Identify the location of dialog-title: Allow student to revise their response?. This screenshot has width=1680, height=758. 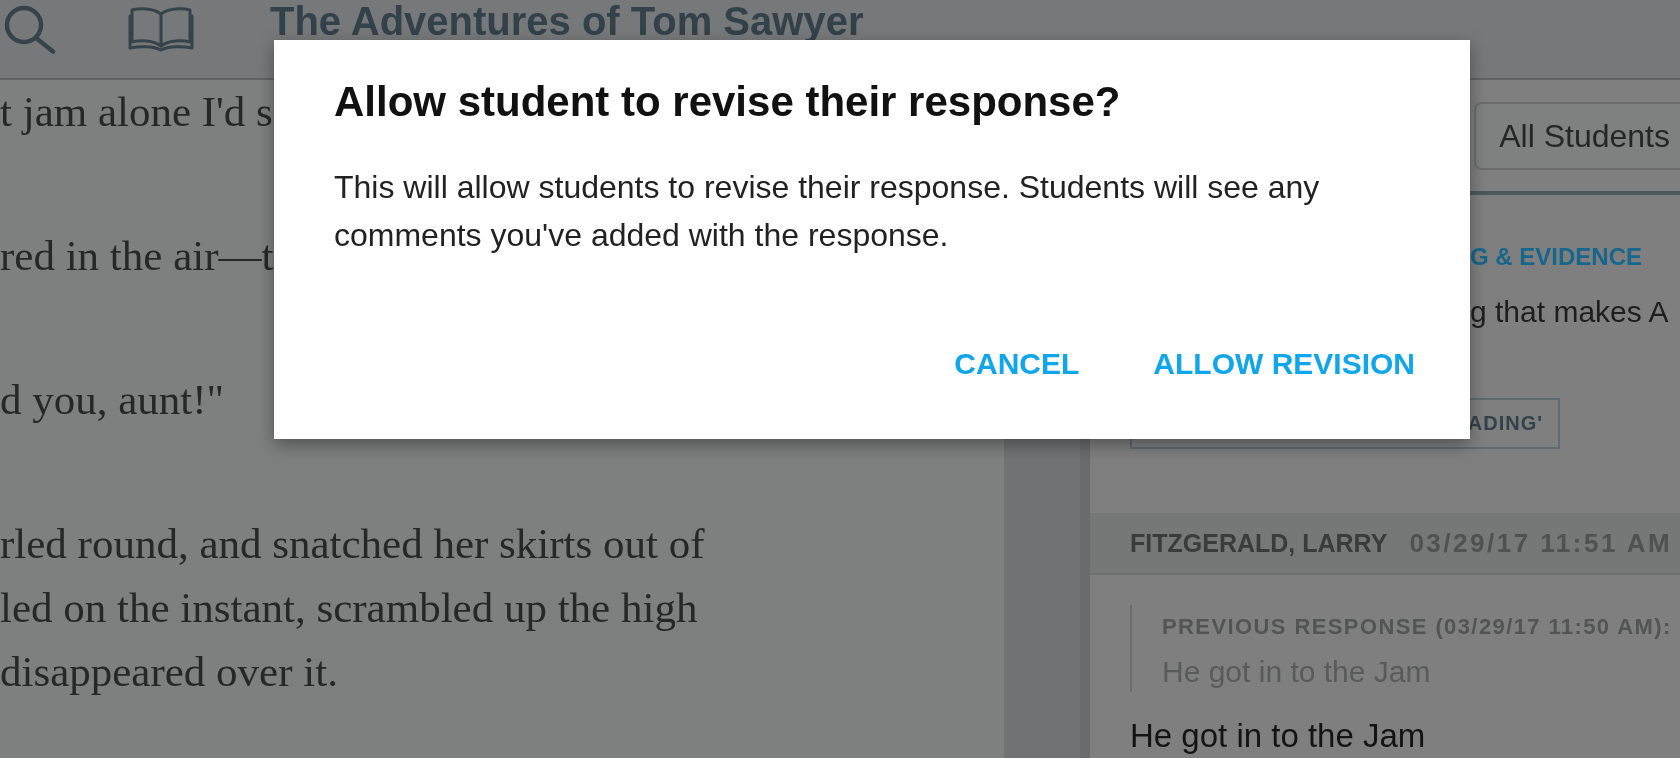
(727, 102).